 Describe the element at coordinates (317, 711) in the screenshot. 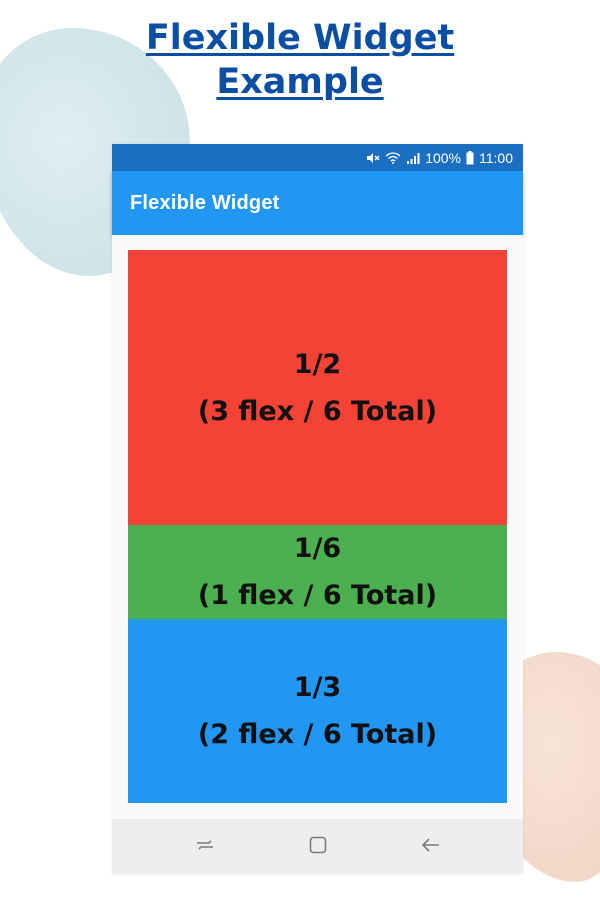

I see `flex-box-third: 1/3 (2 flex / 6 Total)` at that location.